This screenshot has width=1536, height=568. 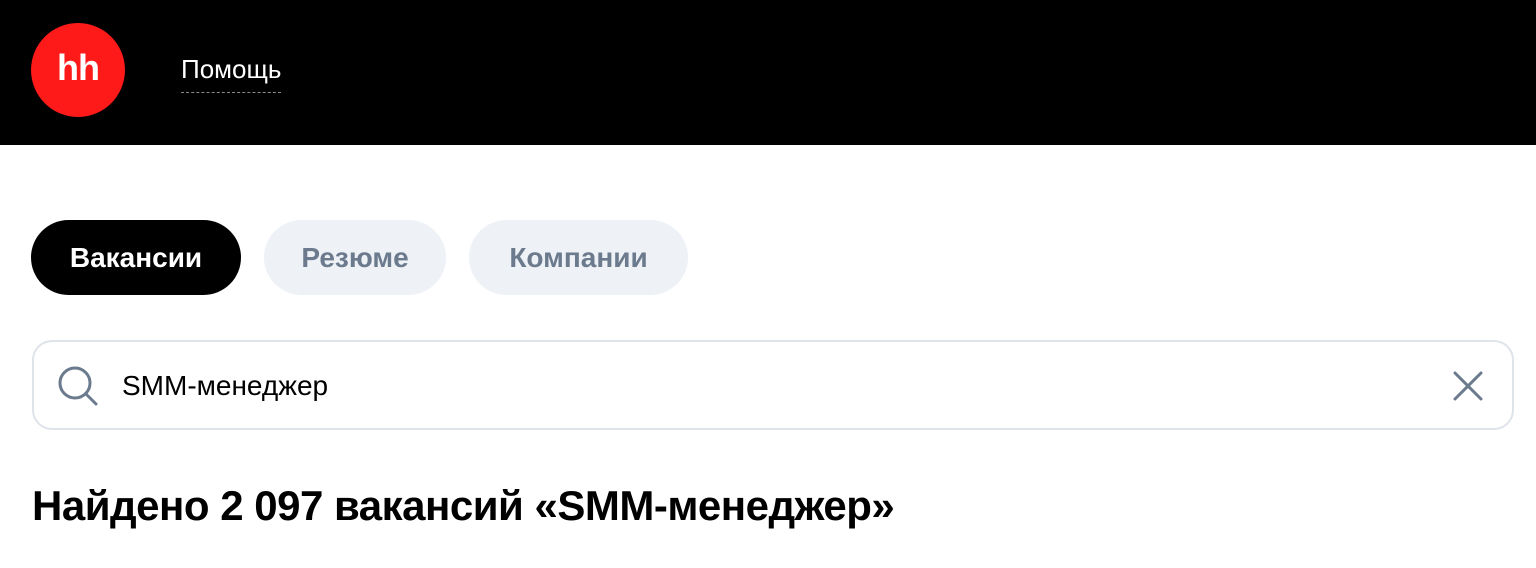 What do you see at coordinates (231, 72) in the screenshot?
I see `help-link: Помощь` at bounding box center [231, 72].